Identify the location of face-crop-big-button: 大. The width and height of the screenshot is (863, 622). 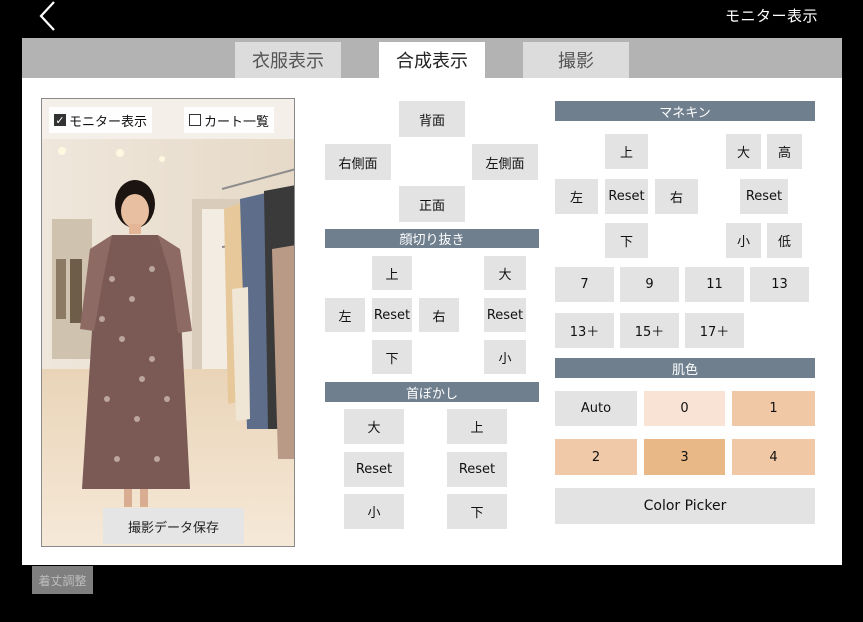
(505, 273).